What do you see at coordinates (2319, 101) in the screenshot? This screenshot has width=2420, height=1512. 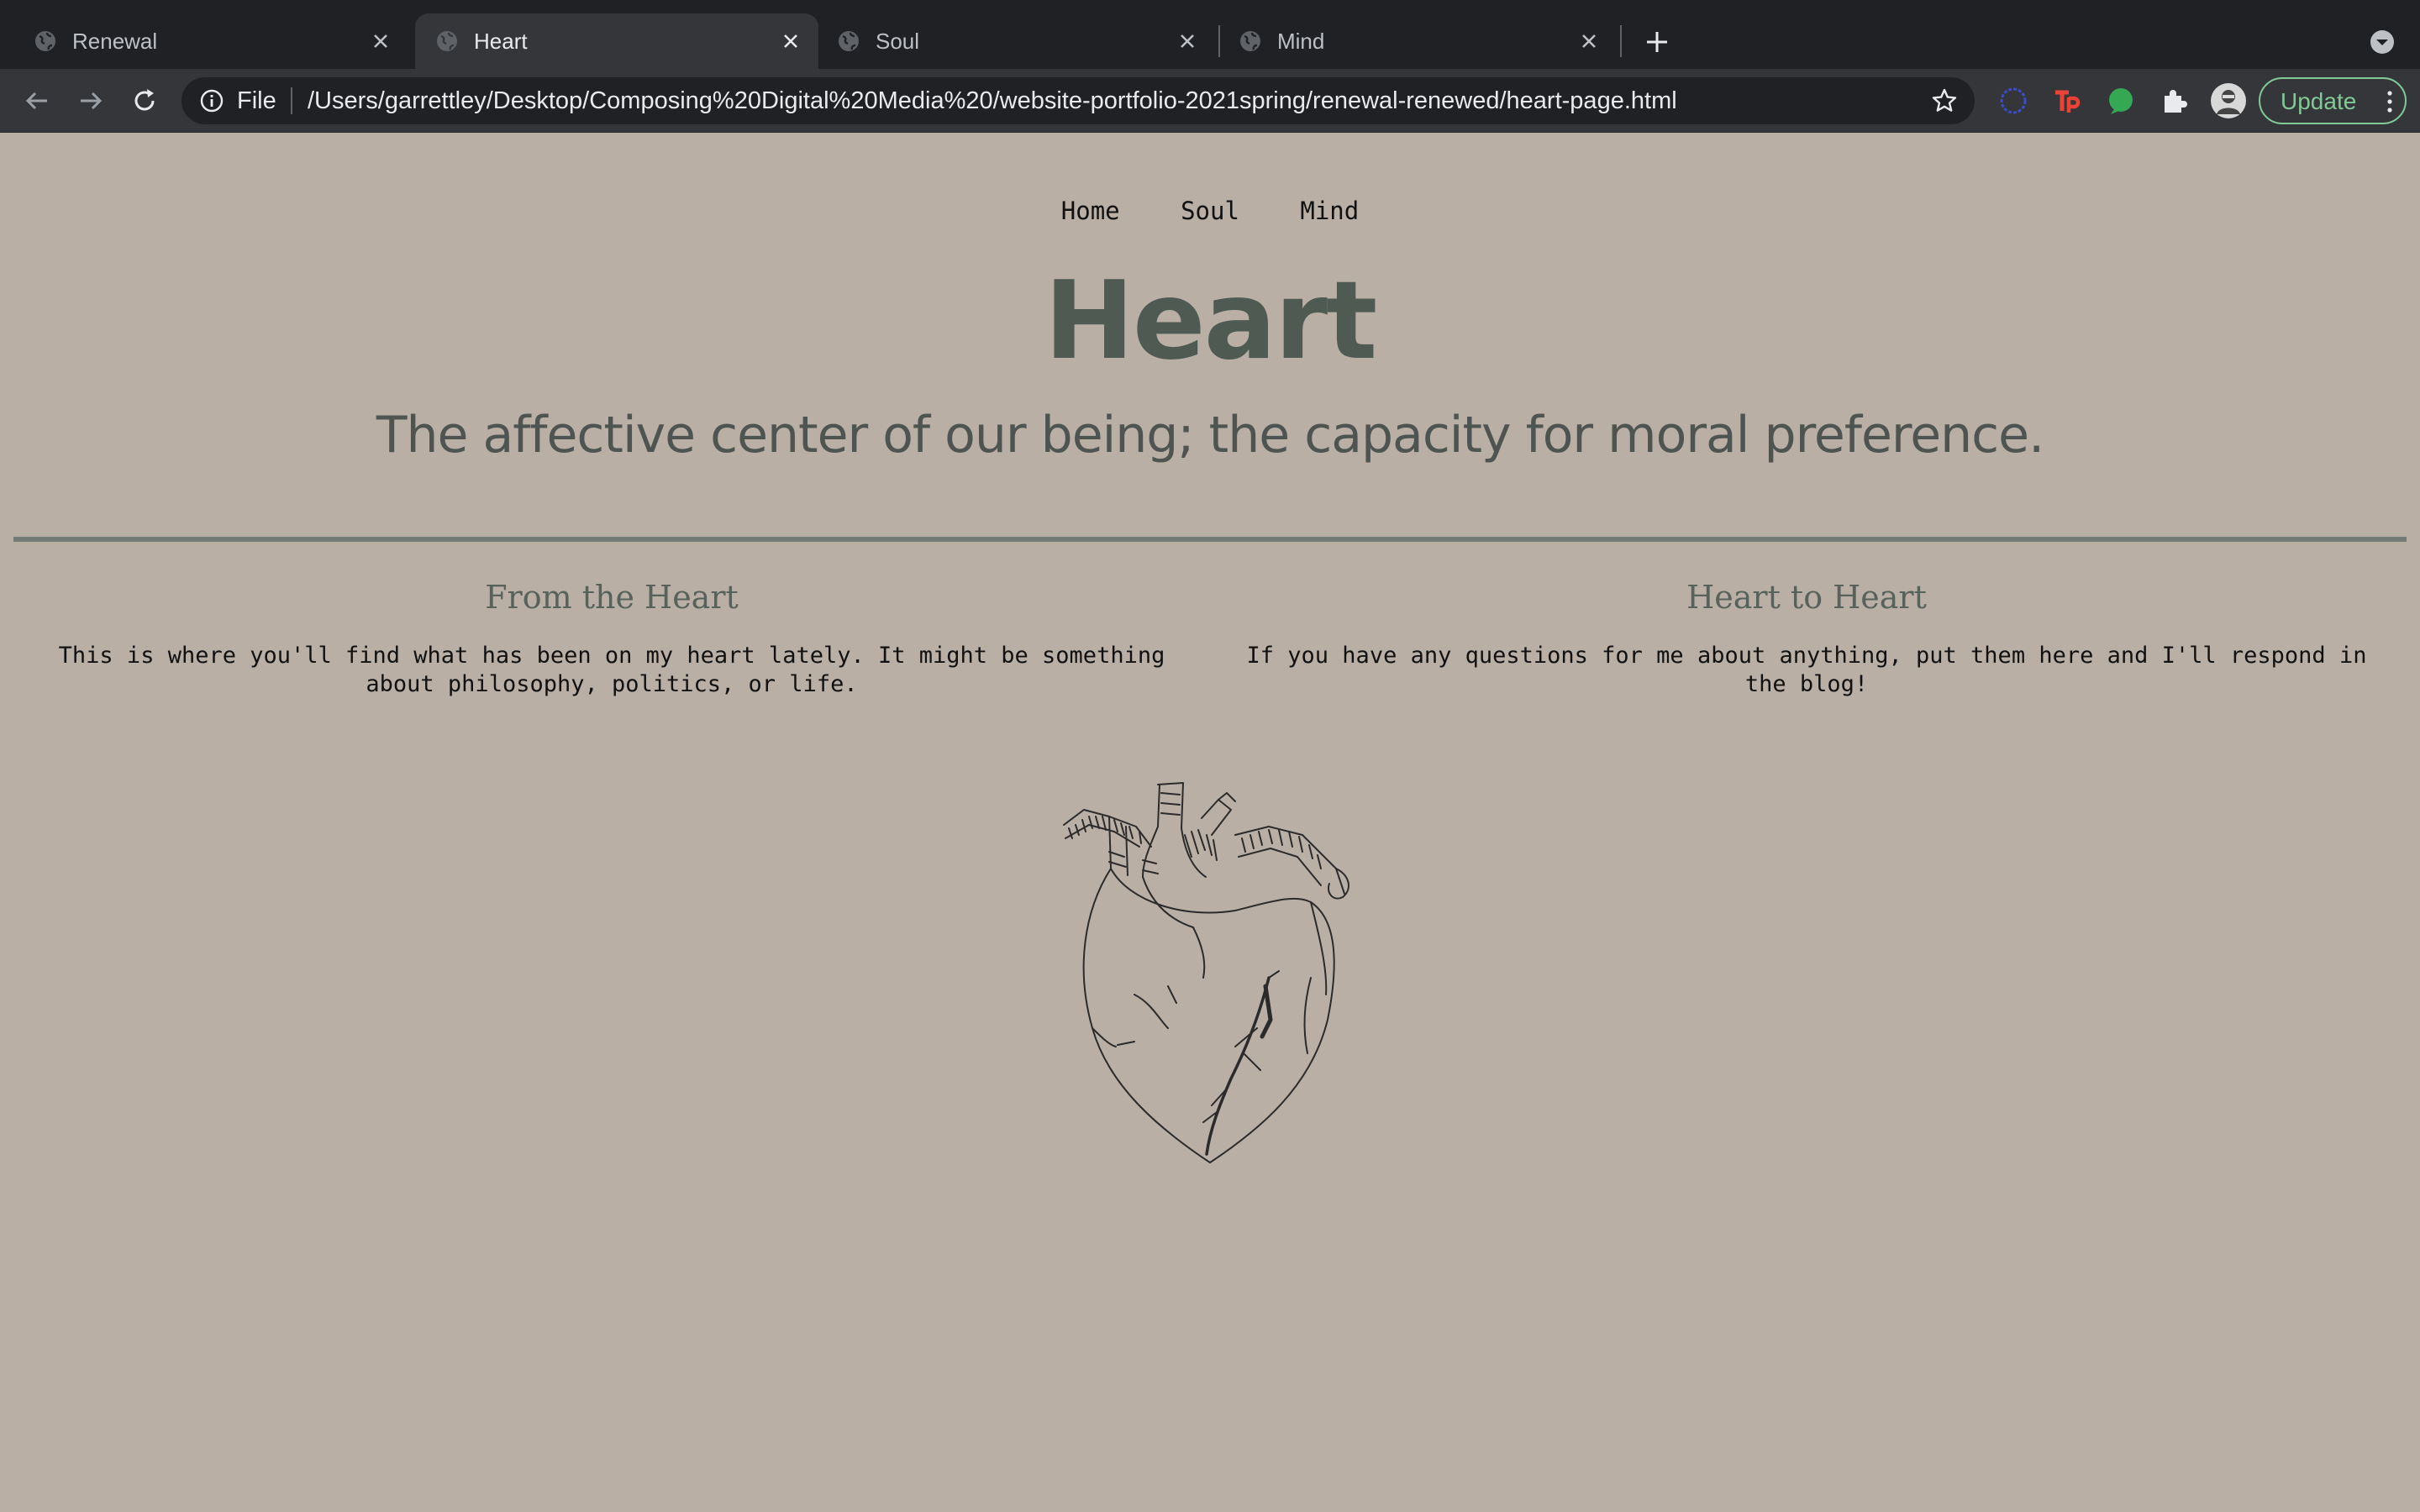 I see `update-label: Update` at bounding box center [2319, 101].